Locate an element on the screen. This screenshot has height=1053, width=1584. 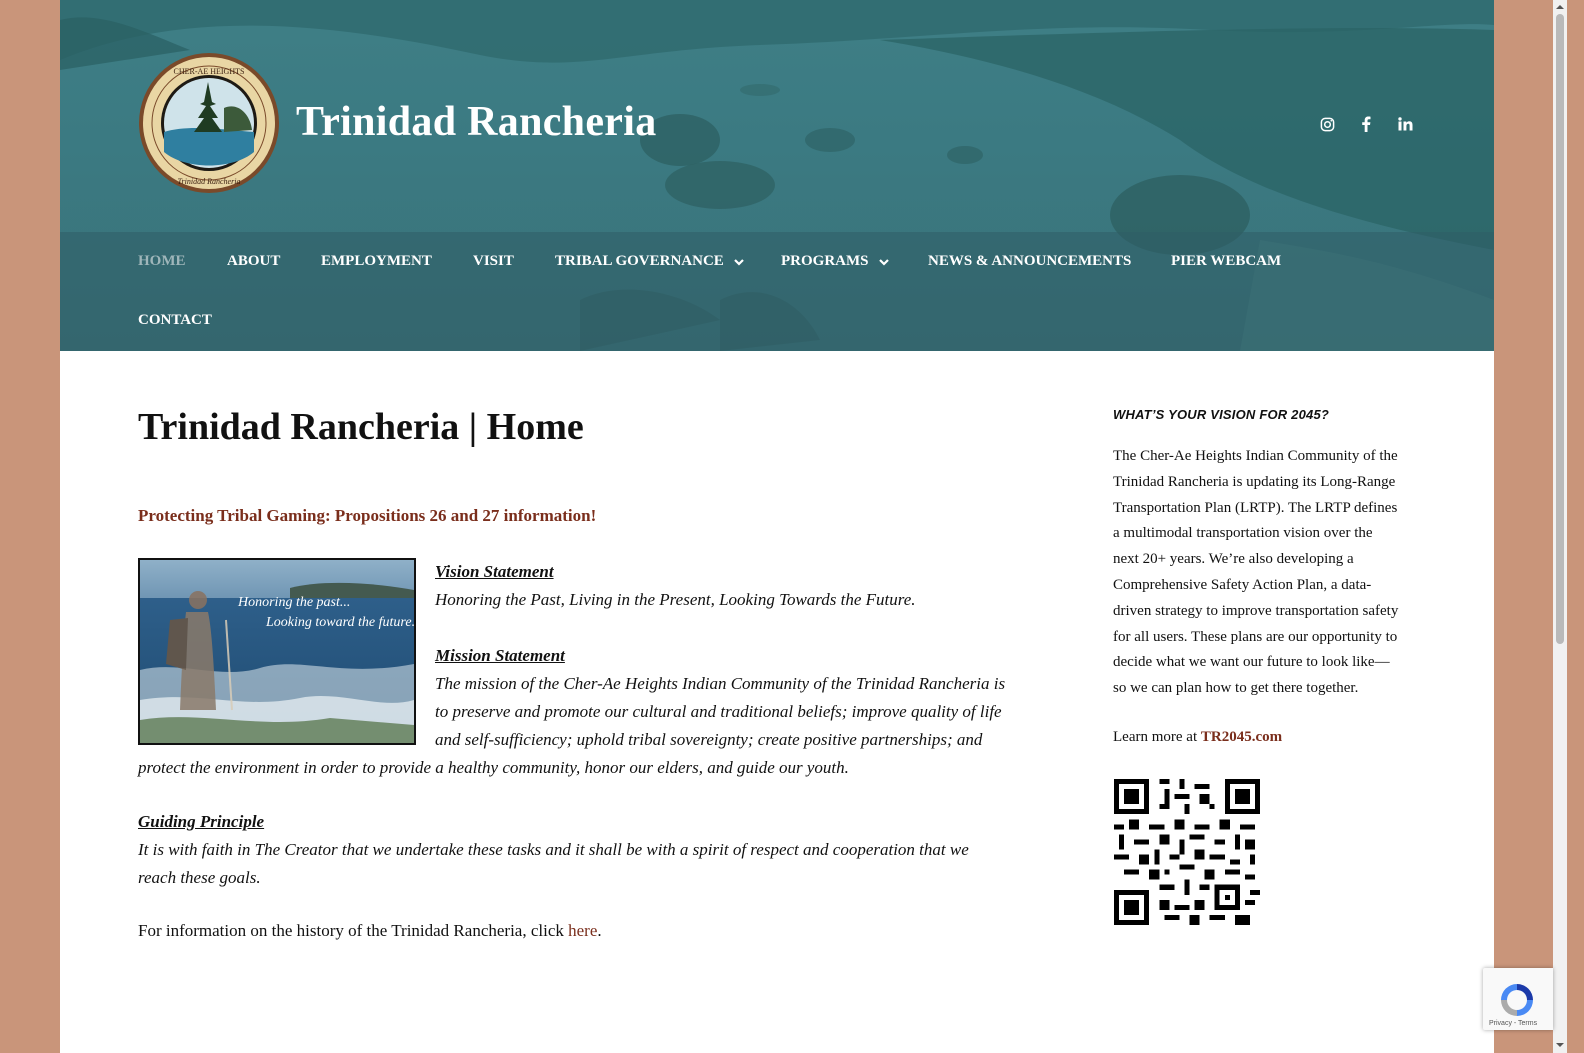
sidebar-learn-more: Learn more at TR2045.com is located at coordinates (1197, 737).